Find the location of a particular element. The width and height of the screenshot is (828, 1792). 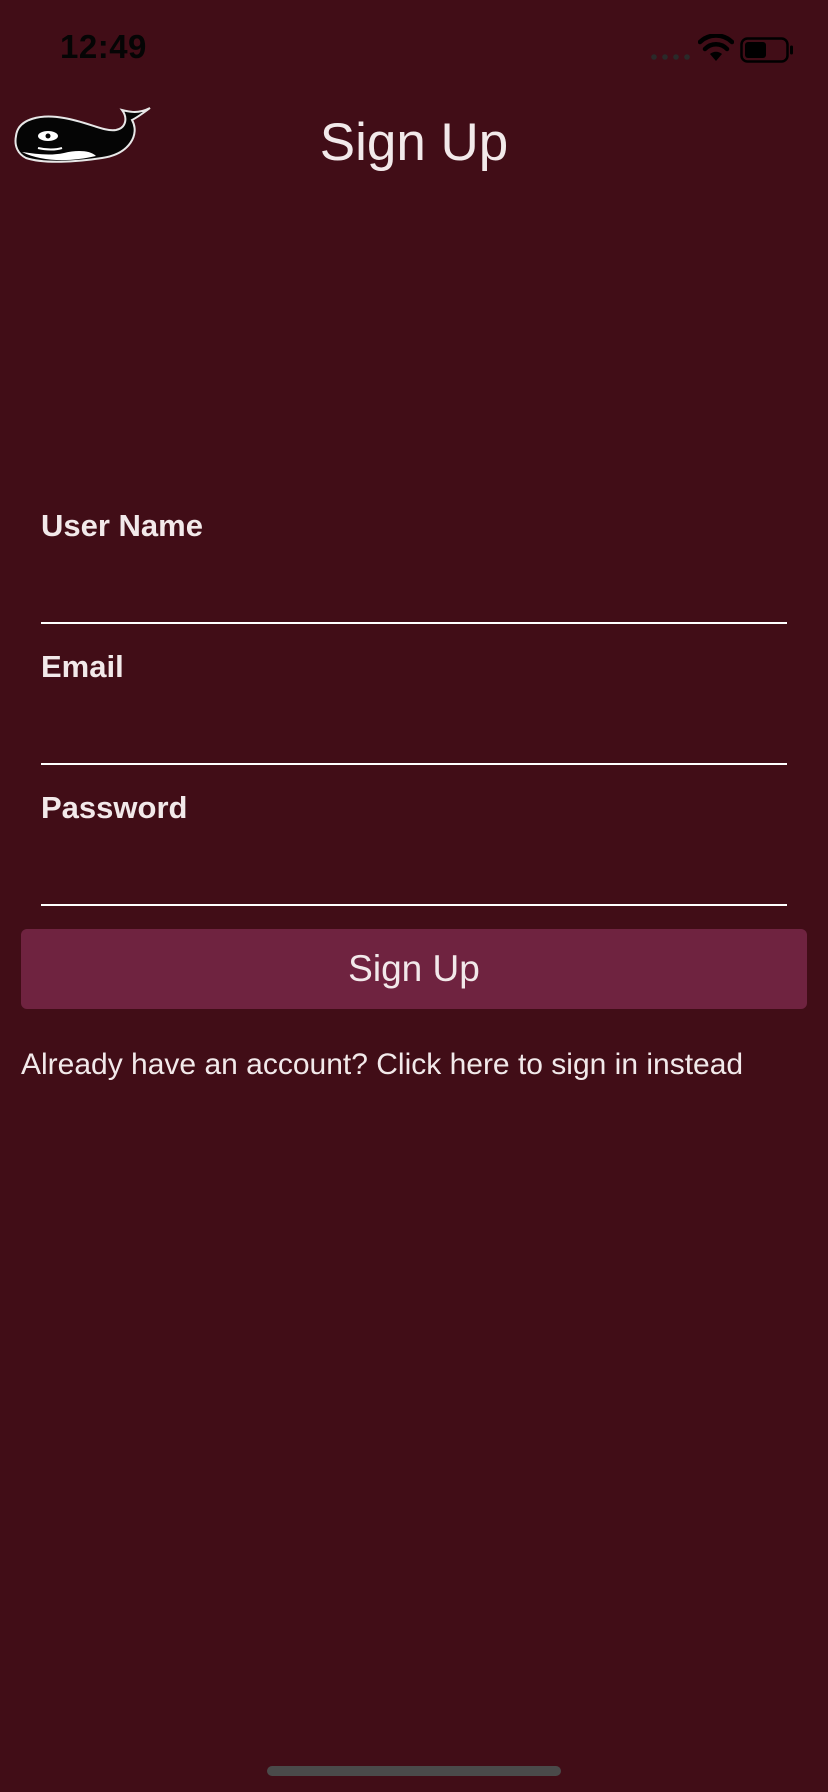

signup-button: Sign Up is located at coordinates (414, 969).